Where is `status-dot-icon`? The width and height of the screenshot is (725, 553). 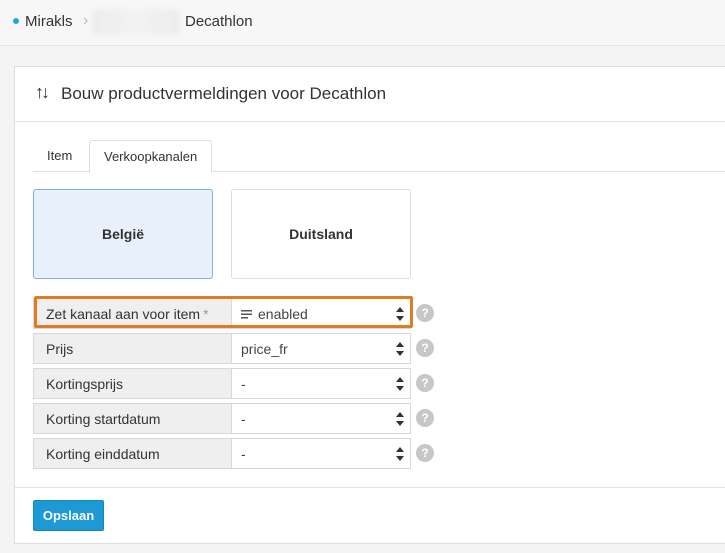
status-dot-icon is located at coordinates (16, 21).